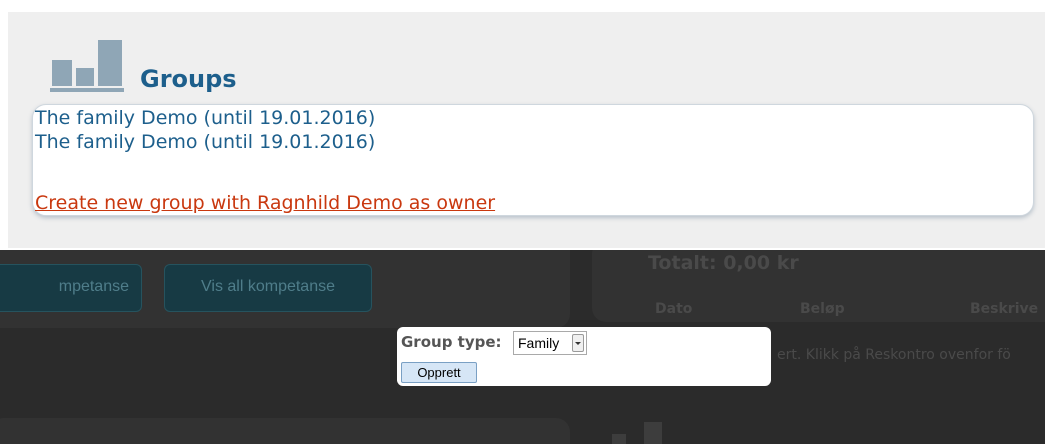 Image resolution: width=1045 pixels, height=444 pixels. I want to click on group-type-label: Group type:, so click(451, 342).